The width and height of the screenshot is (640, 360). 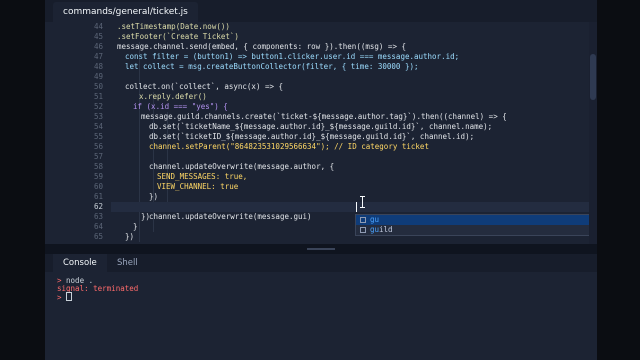 I want to click on code-line-text: VIEW_CHANNEL: true, so click(x=198, y=186).